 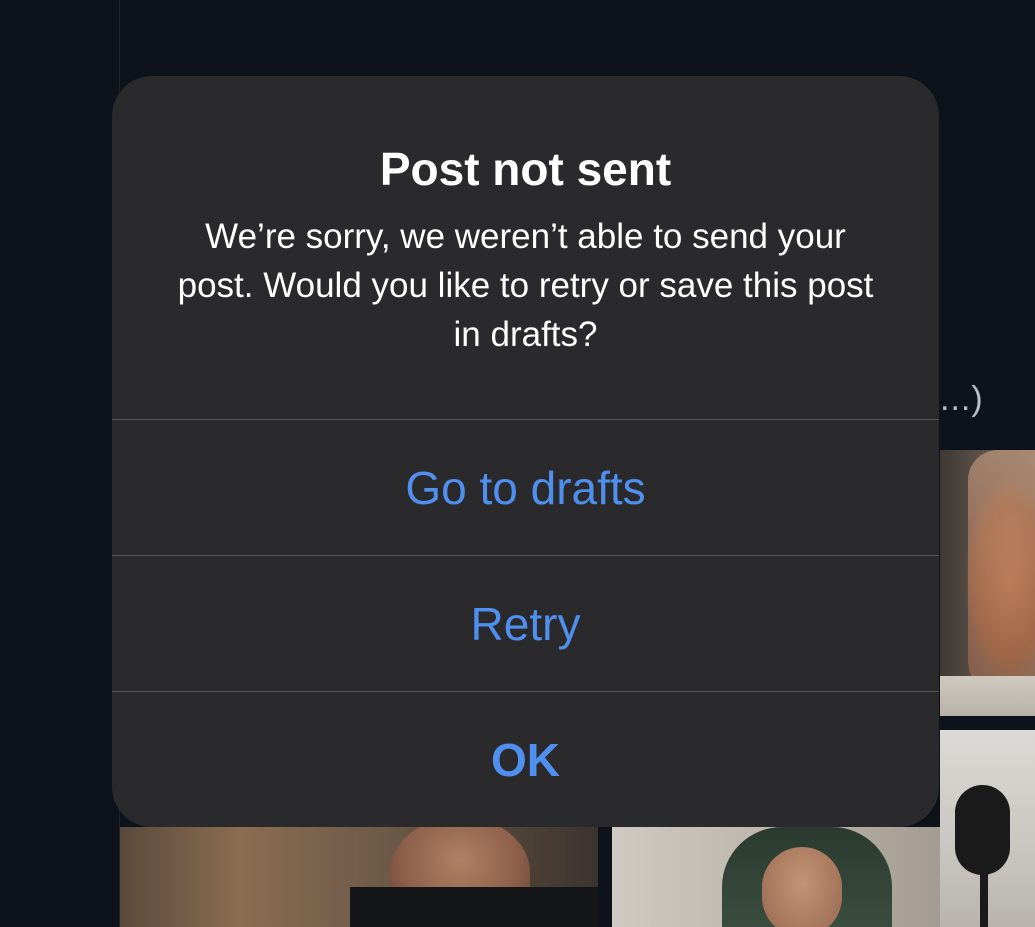 I want to click on ok-button: OK, so click(x=525, y=759).